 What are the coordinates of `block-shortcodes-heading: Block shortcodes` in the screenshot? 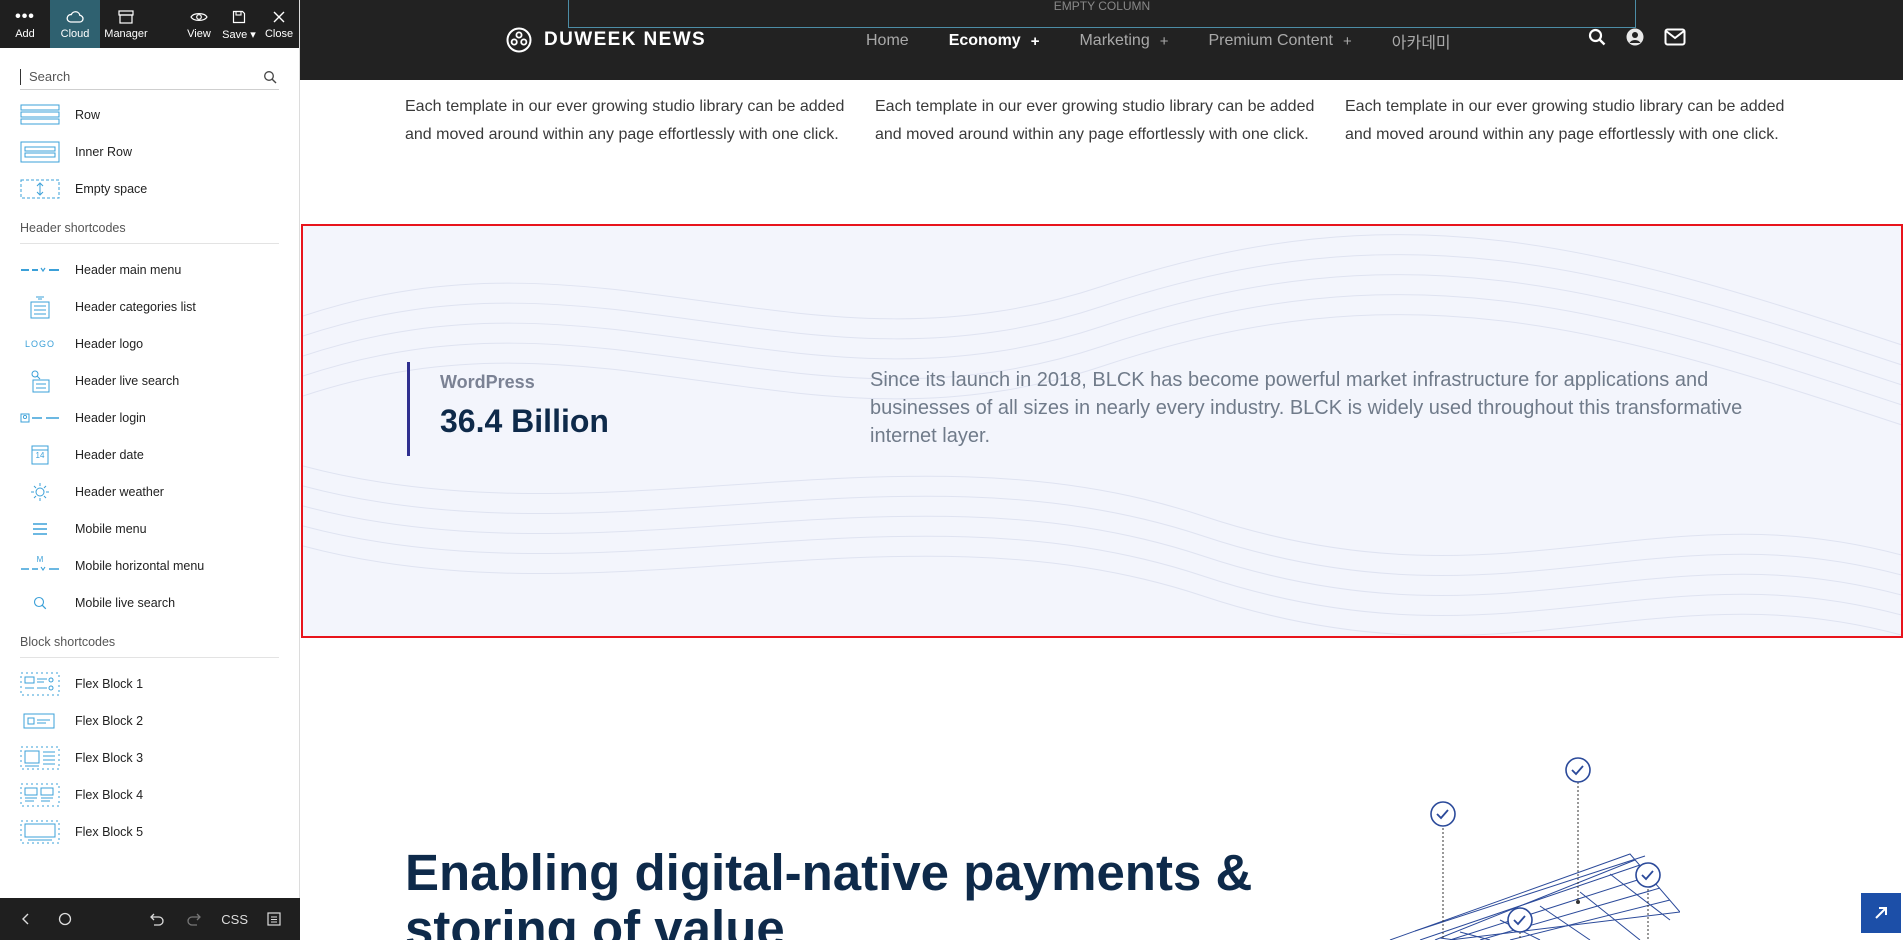 It's located at (149, 639).